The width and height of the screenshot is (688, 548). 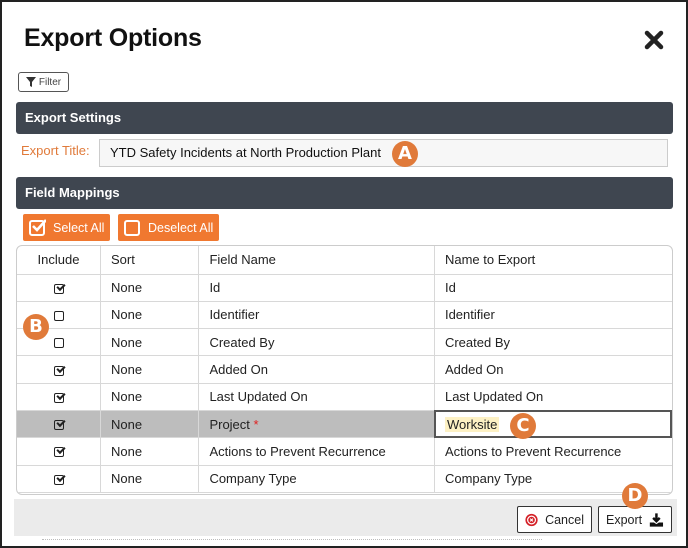 I want to click on name-to-export-cell: Identifier, so click(x=553, y=315).